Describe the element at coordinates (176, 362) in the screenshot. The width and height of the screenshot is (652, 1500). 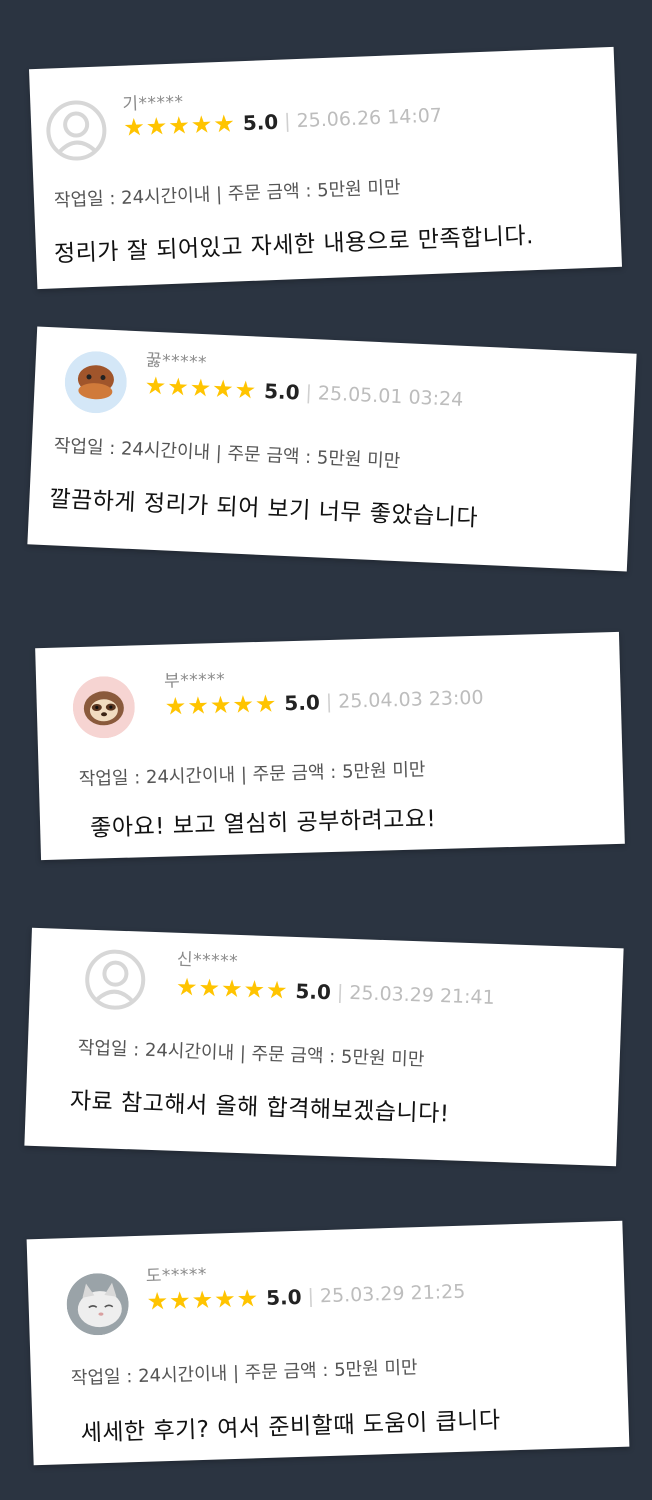
I see `reviewer-name: 꿇*****` at that location.